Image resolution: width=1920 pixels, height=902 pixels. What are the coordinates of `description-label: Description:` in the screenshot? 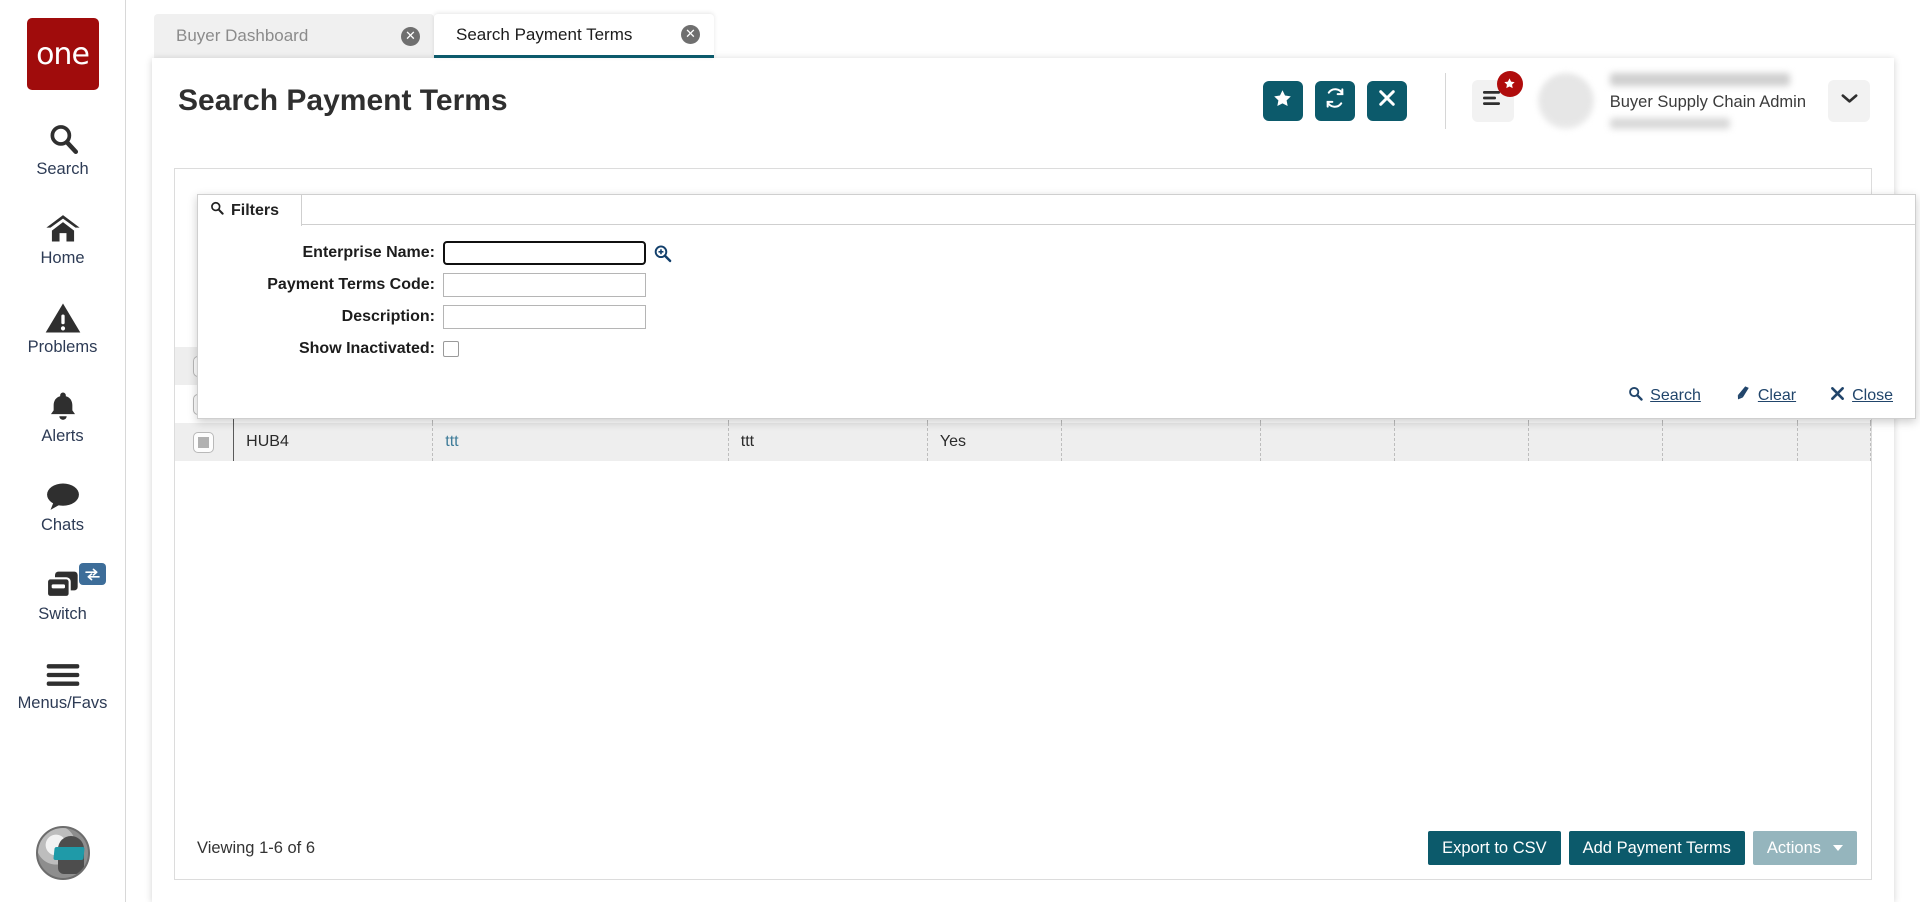 It's located at (388, 316).